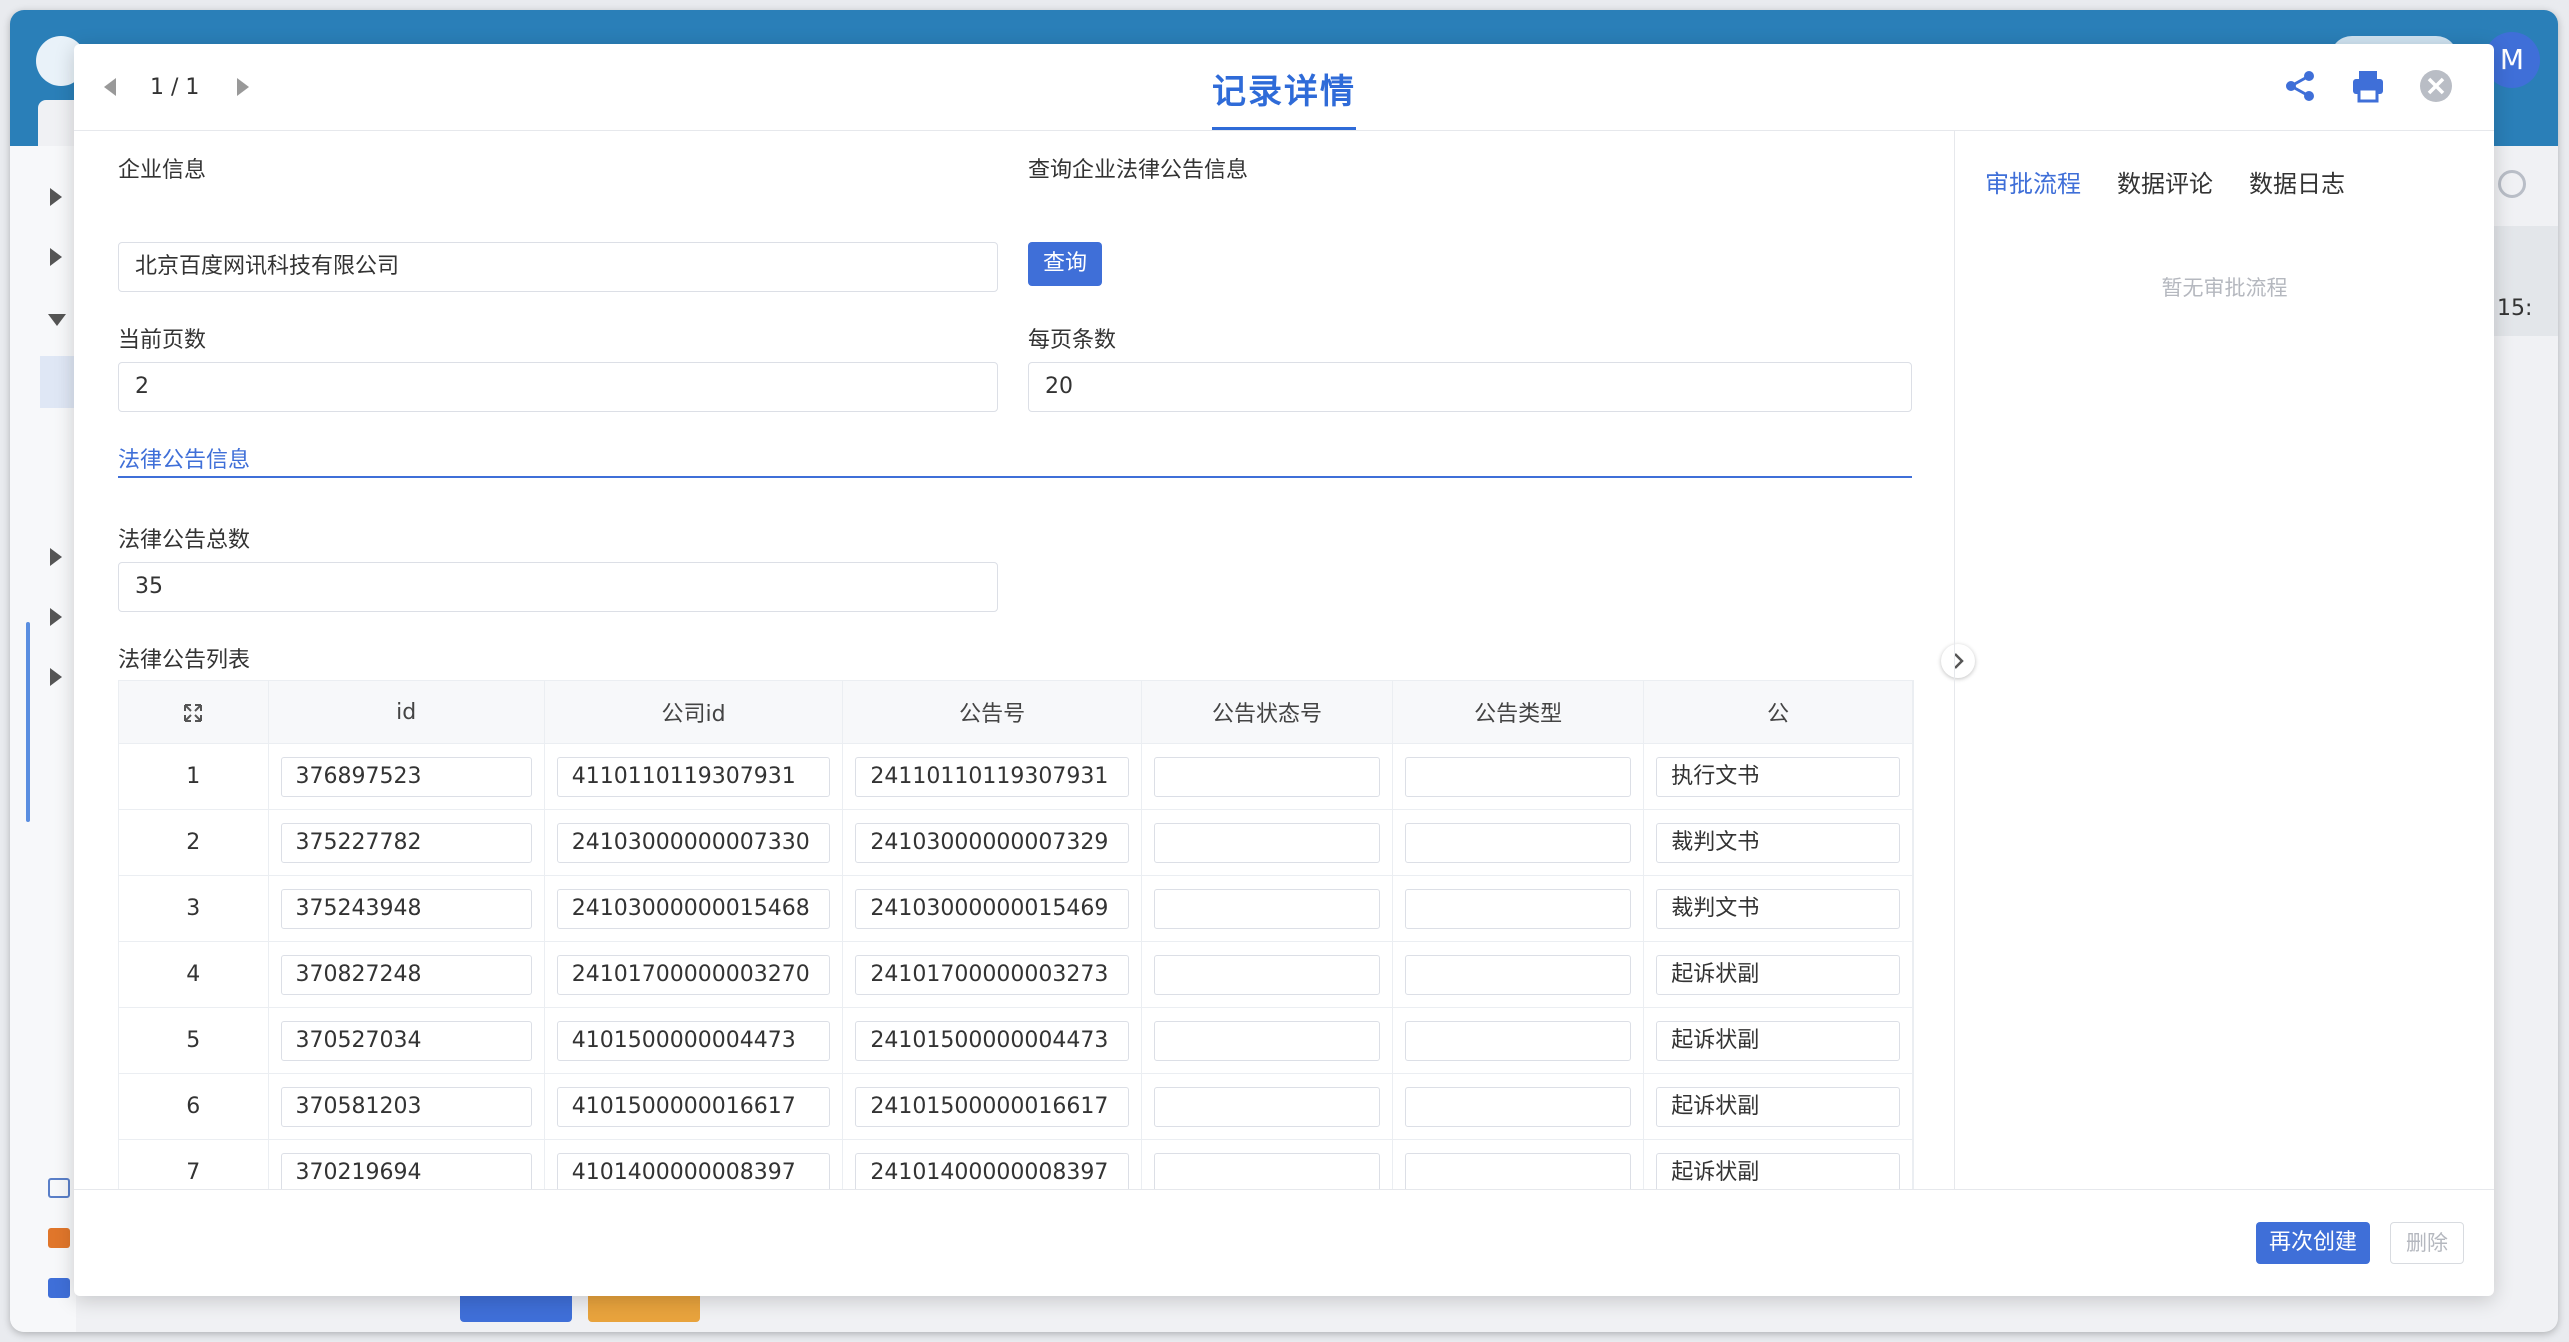 Image resolution: width=2569 pixels, height=1342 pixels. Describe the element at coordinates (406, 974) in the screenshot. I see `cell-id-field: 370827248` at that location.